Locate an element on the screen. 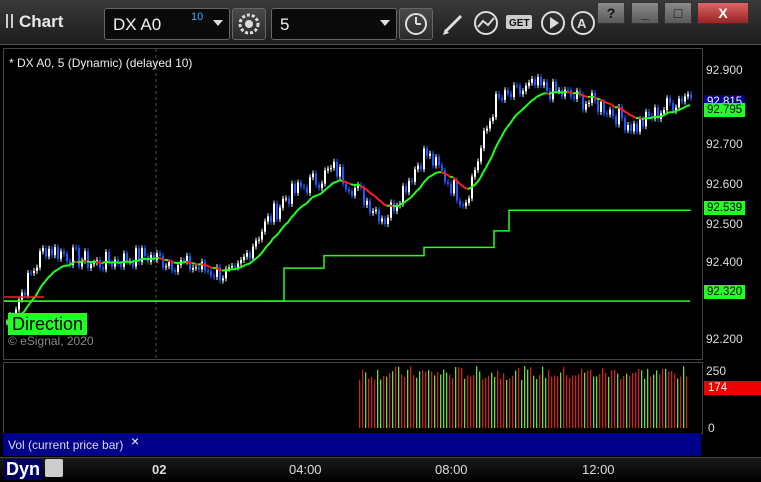  price-tag-level: 92.539 is located at coordinates (724, 208).